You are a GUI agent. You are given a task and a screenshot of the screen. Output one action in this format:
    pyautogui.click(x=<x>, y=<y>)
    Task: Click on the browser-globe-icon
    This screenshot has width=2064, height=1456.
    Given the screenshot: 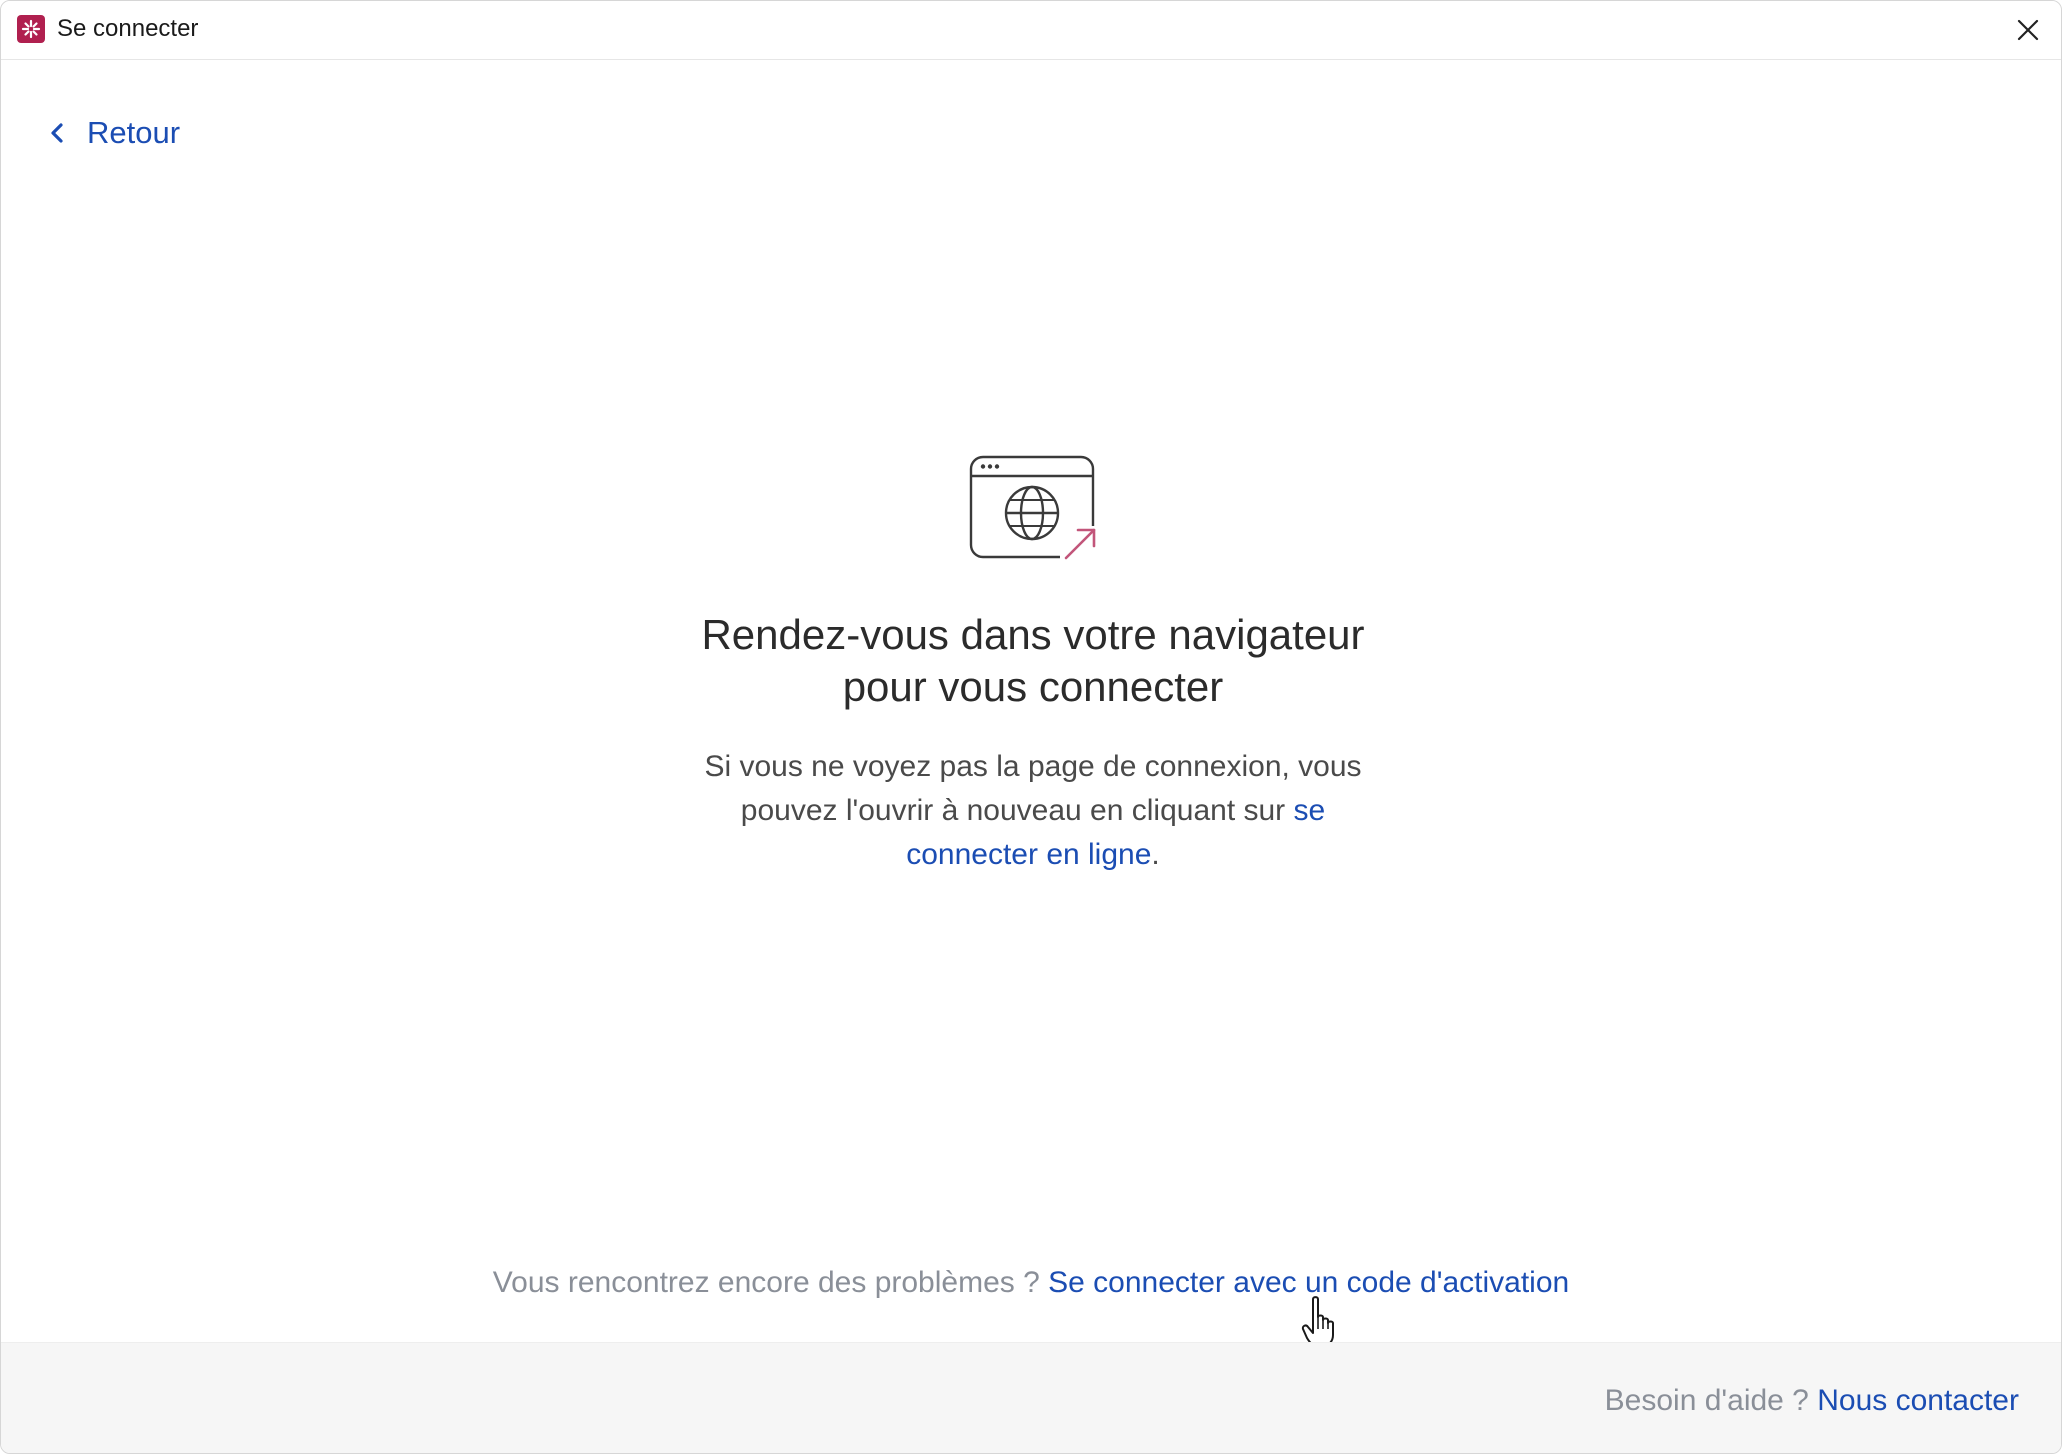 What is the action you would take?
    pyautogui.click(x=1034, y=508)
    